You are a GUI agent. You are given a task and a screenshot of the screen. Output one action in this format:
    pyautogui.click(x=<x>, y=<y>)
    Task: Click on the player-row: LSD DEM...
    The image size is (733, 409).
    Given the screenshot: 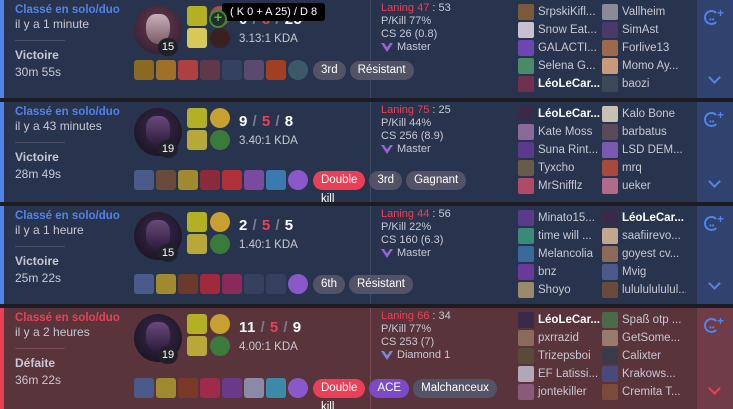 What is the action you would take?
    pyautogui.click(x=644, y=150)
    